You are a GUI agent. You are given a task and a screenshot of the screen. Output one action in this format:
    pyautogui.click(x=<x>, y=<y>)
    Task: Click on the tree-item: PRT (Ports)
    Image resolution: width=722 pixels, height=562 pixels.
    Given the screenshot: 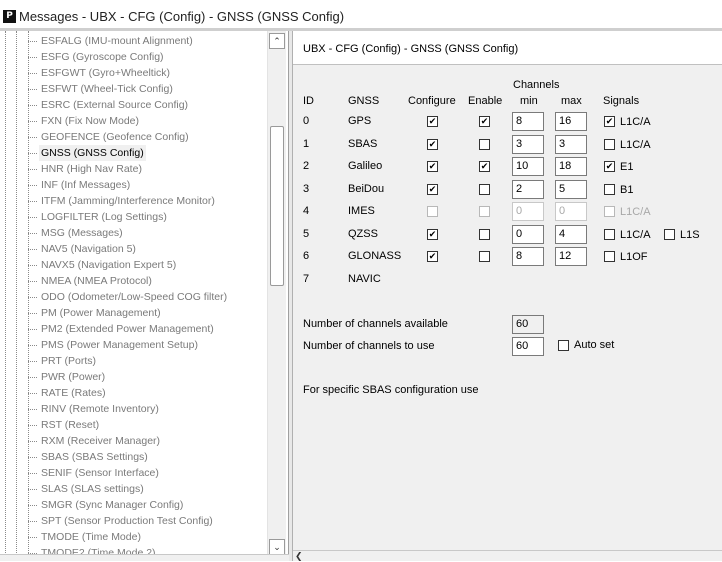 What is the action you would take?
    pyautogui.click(x=133, y=361)
    